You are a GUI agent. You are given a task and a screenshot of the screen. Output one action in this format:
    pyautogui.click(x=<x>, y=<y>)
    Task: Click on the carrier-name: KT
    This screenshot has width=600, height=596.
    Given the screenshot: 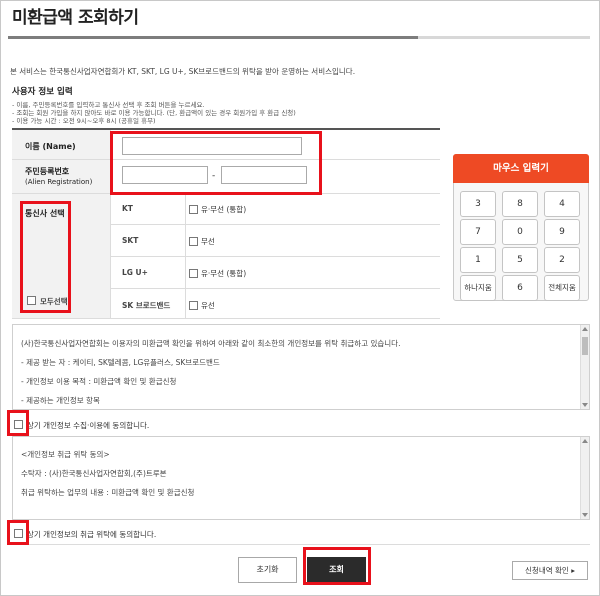 What is the action you would take?
    pyautogui.click(x=127, y=208)
    